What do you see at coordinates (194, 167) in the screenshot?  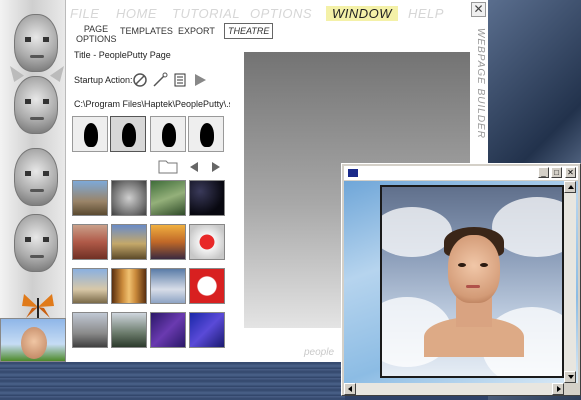 I see `arrow-left-icon` at bounding box center [194, 167].